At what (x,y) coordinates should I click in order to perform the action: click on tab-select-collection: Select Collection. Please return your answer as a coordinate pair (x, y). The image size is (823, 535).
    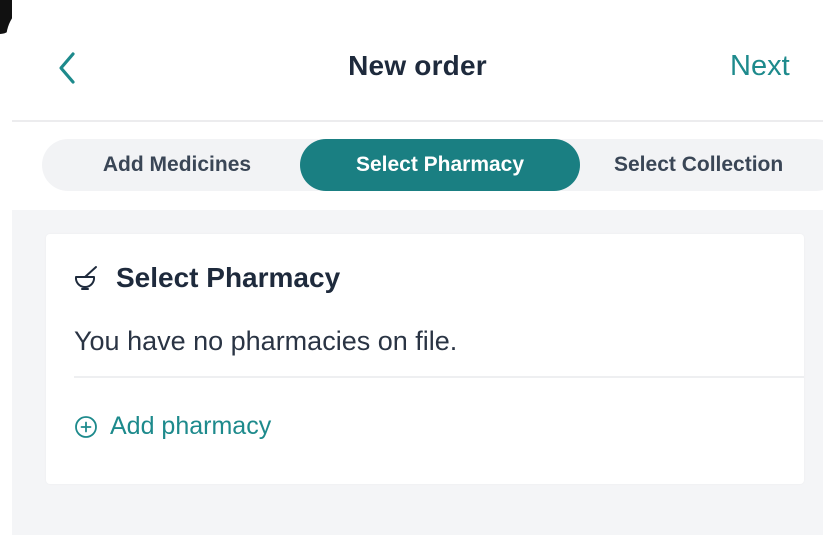
    Looking at the image, I should click on (718, 165).